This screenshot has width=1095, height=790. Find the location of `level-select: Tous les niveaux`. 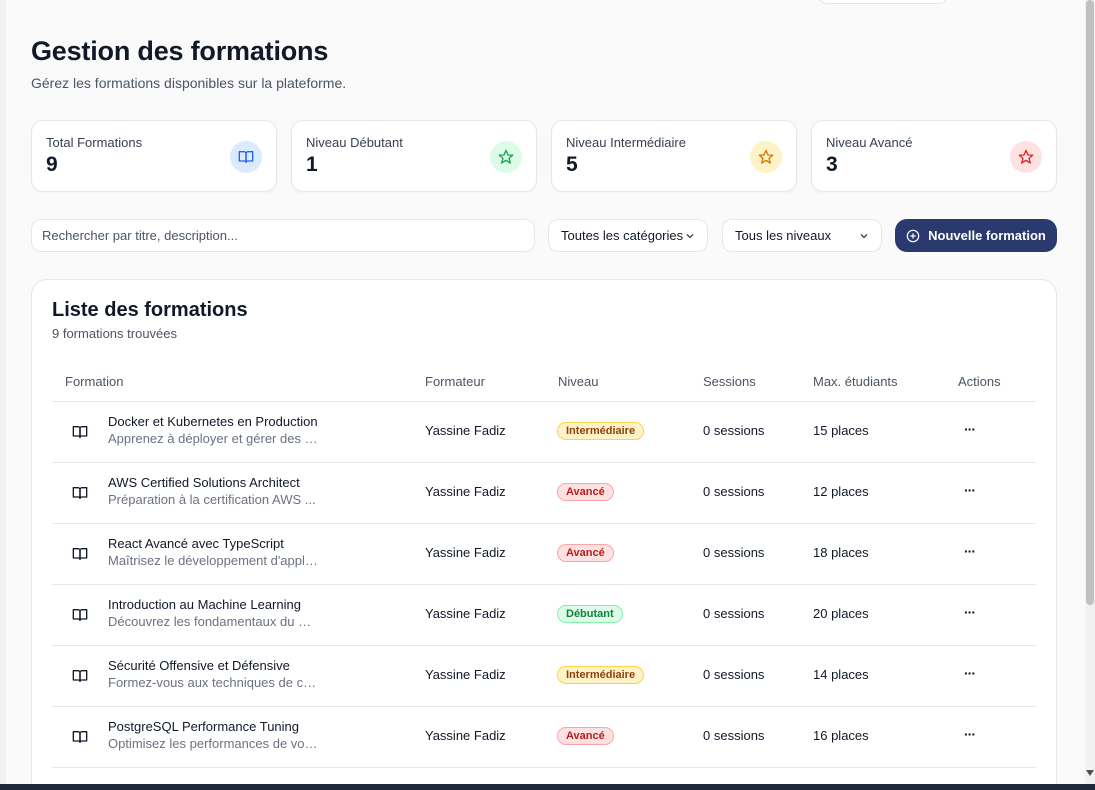

level-select: Tous les niveaux is located at coordinates (802, 235).